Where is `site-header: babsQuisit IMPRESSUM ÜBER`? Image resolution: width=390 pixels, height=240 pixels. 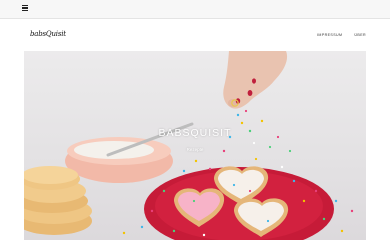
site-header: babsQuisit IMPRESSUM ÜBER is located at coordinates (195, 35).